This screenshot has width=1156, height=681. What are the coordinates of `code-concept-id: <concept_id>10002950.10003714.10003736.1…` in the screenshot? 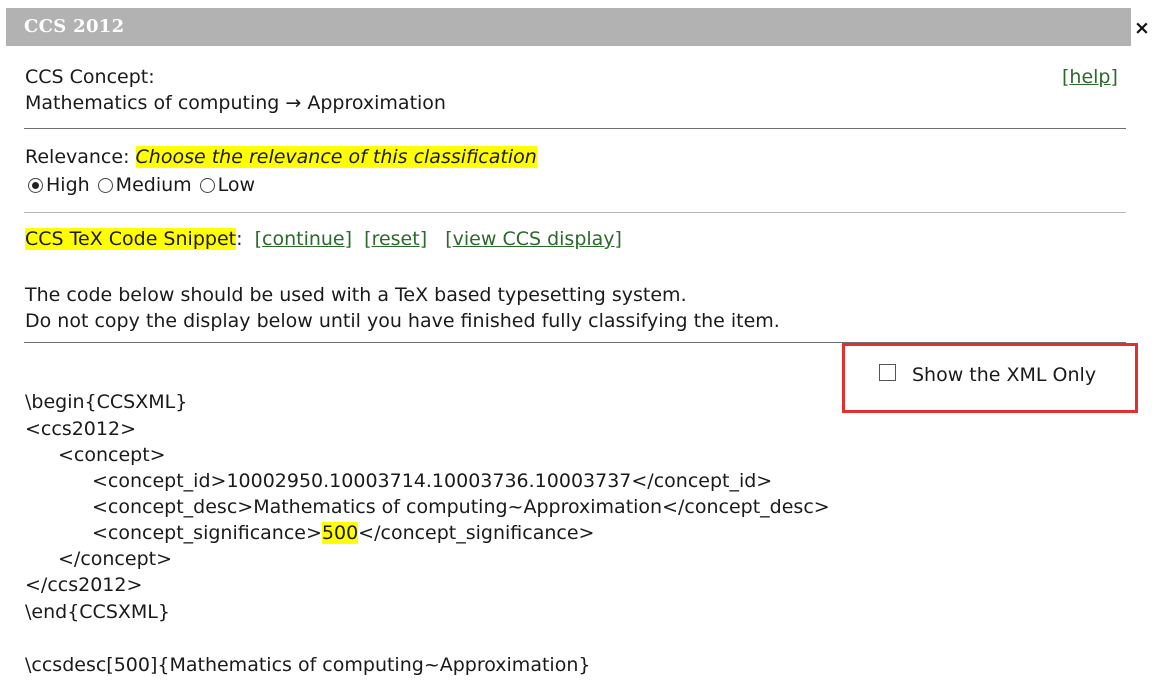 It's located at (432, 481).